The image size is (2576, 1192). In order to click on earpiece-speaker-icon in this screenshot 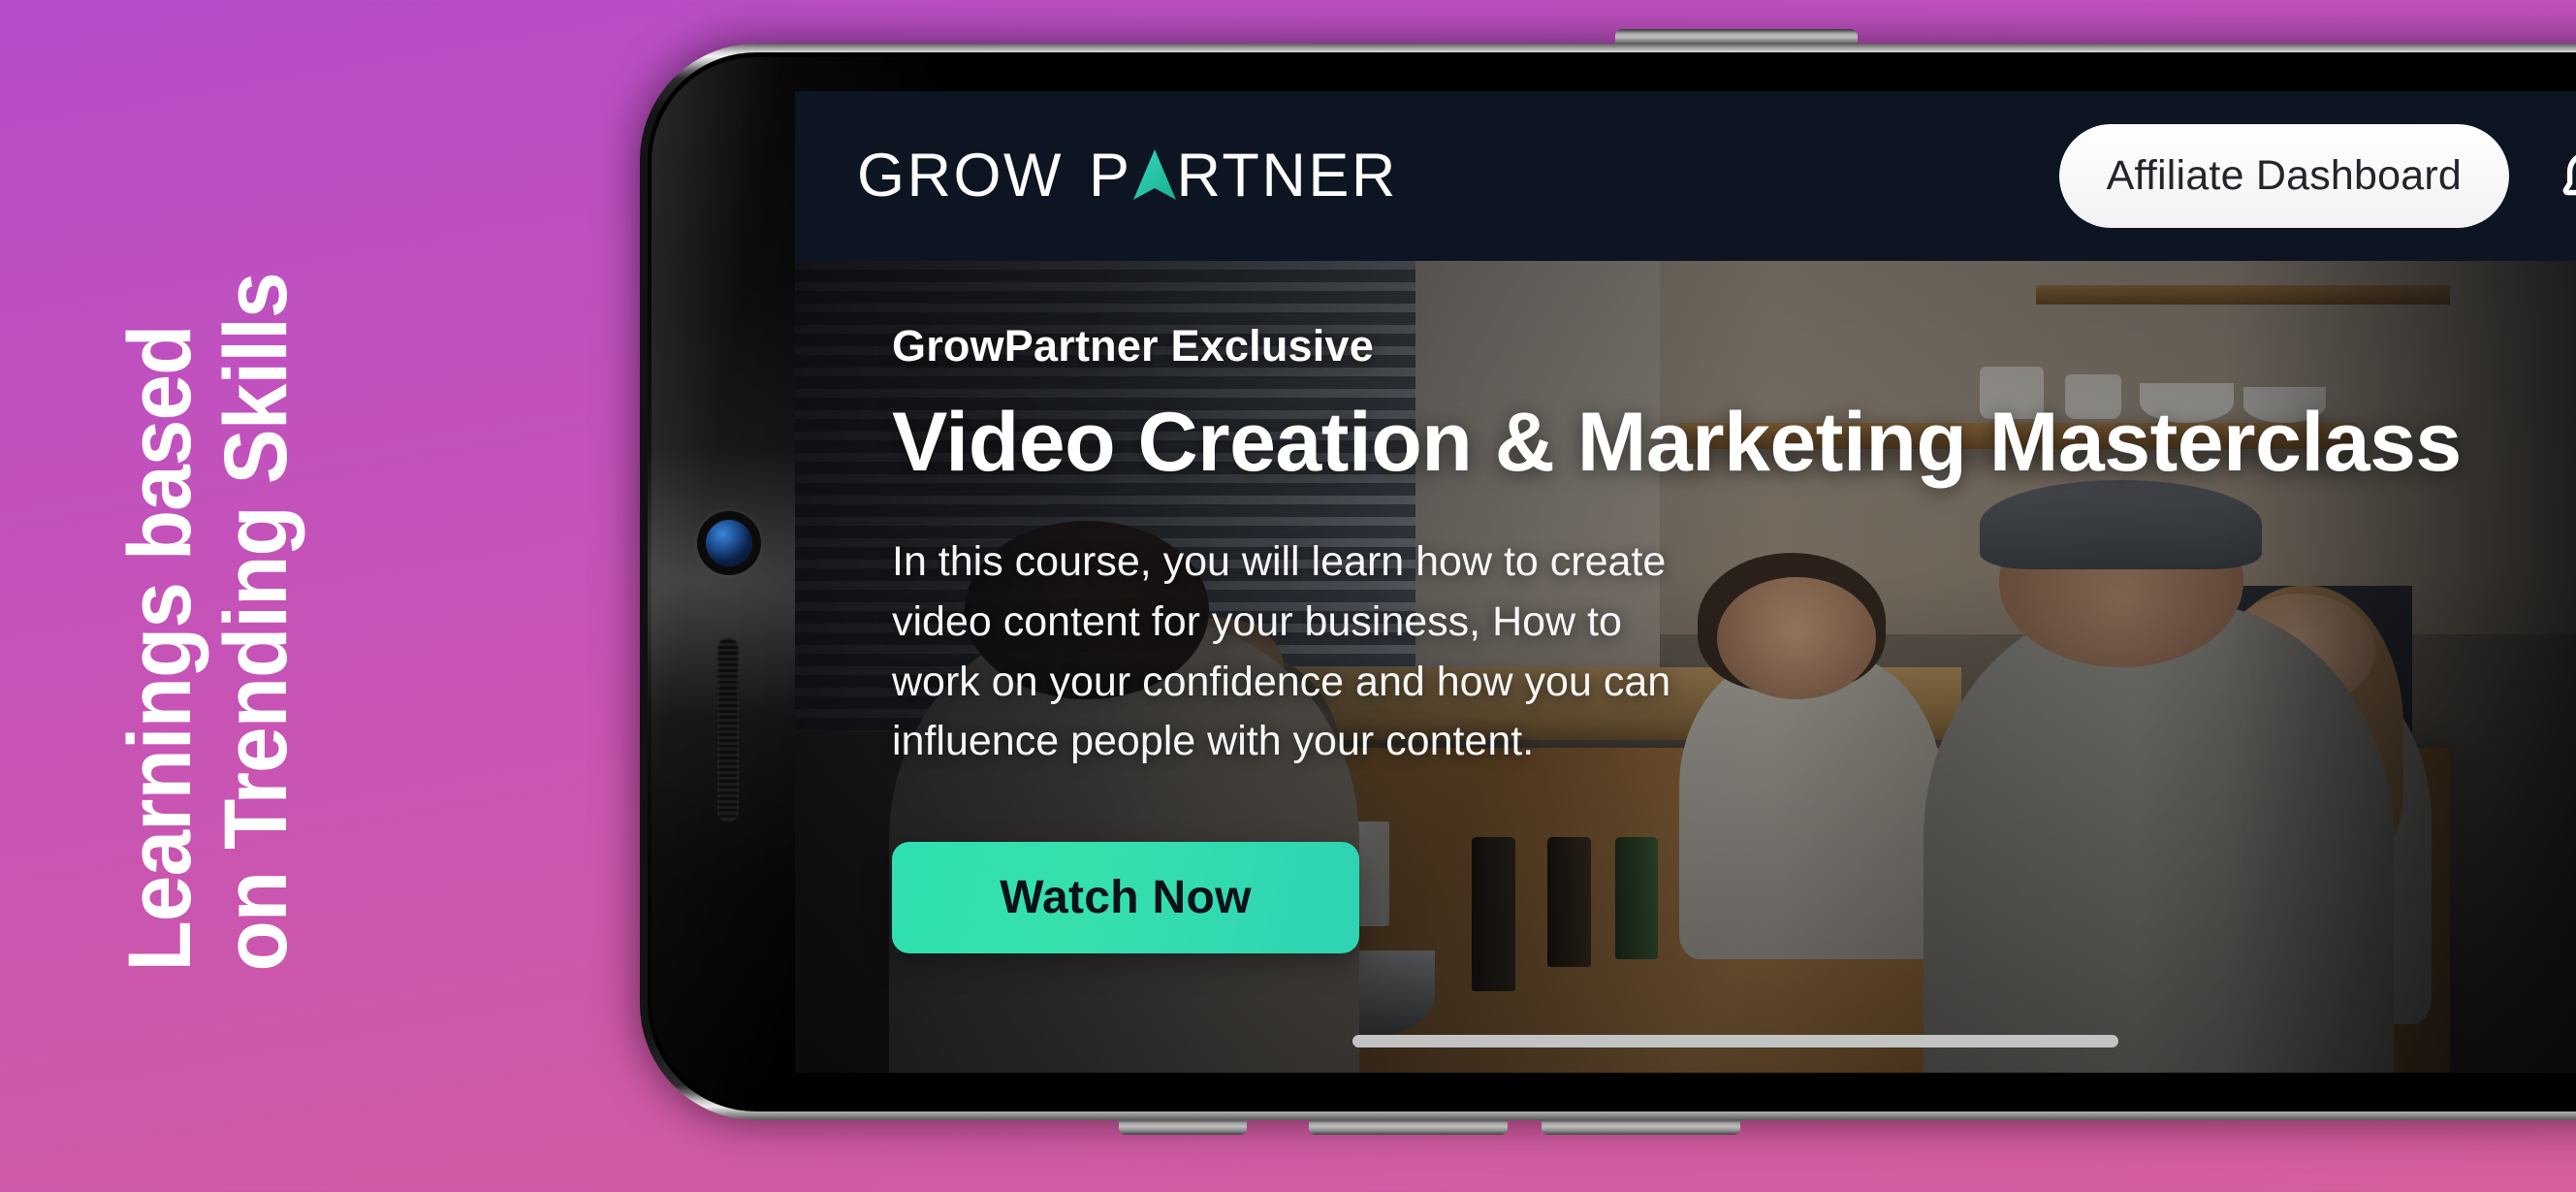, I will do `click(728, 729)`.